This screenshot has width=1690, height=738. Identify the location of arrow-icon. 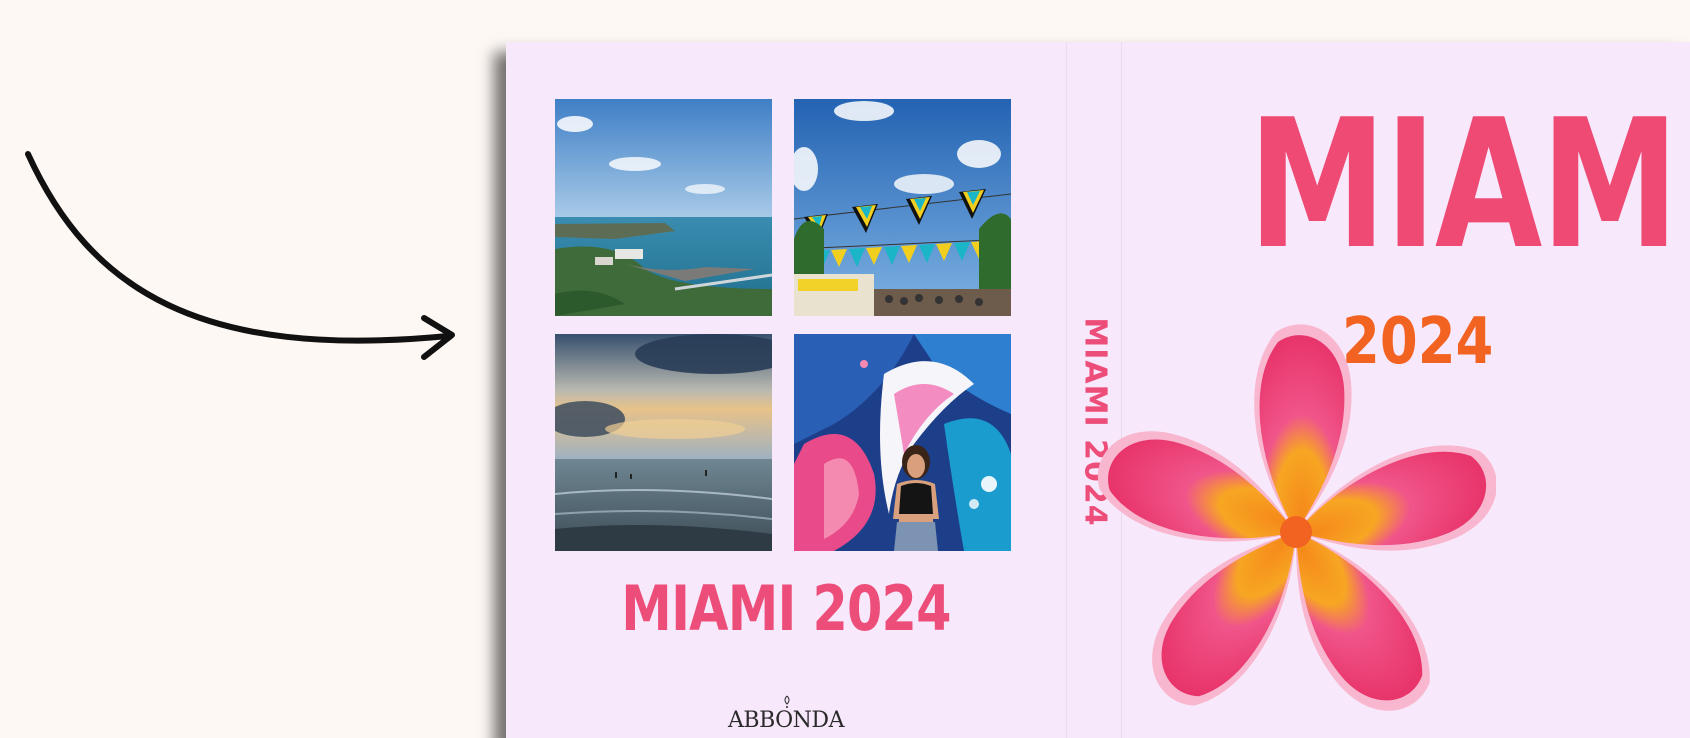
(240, 255).